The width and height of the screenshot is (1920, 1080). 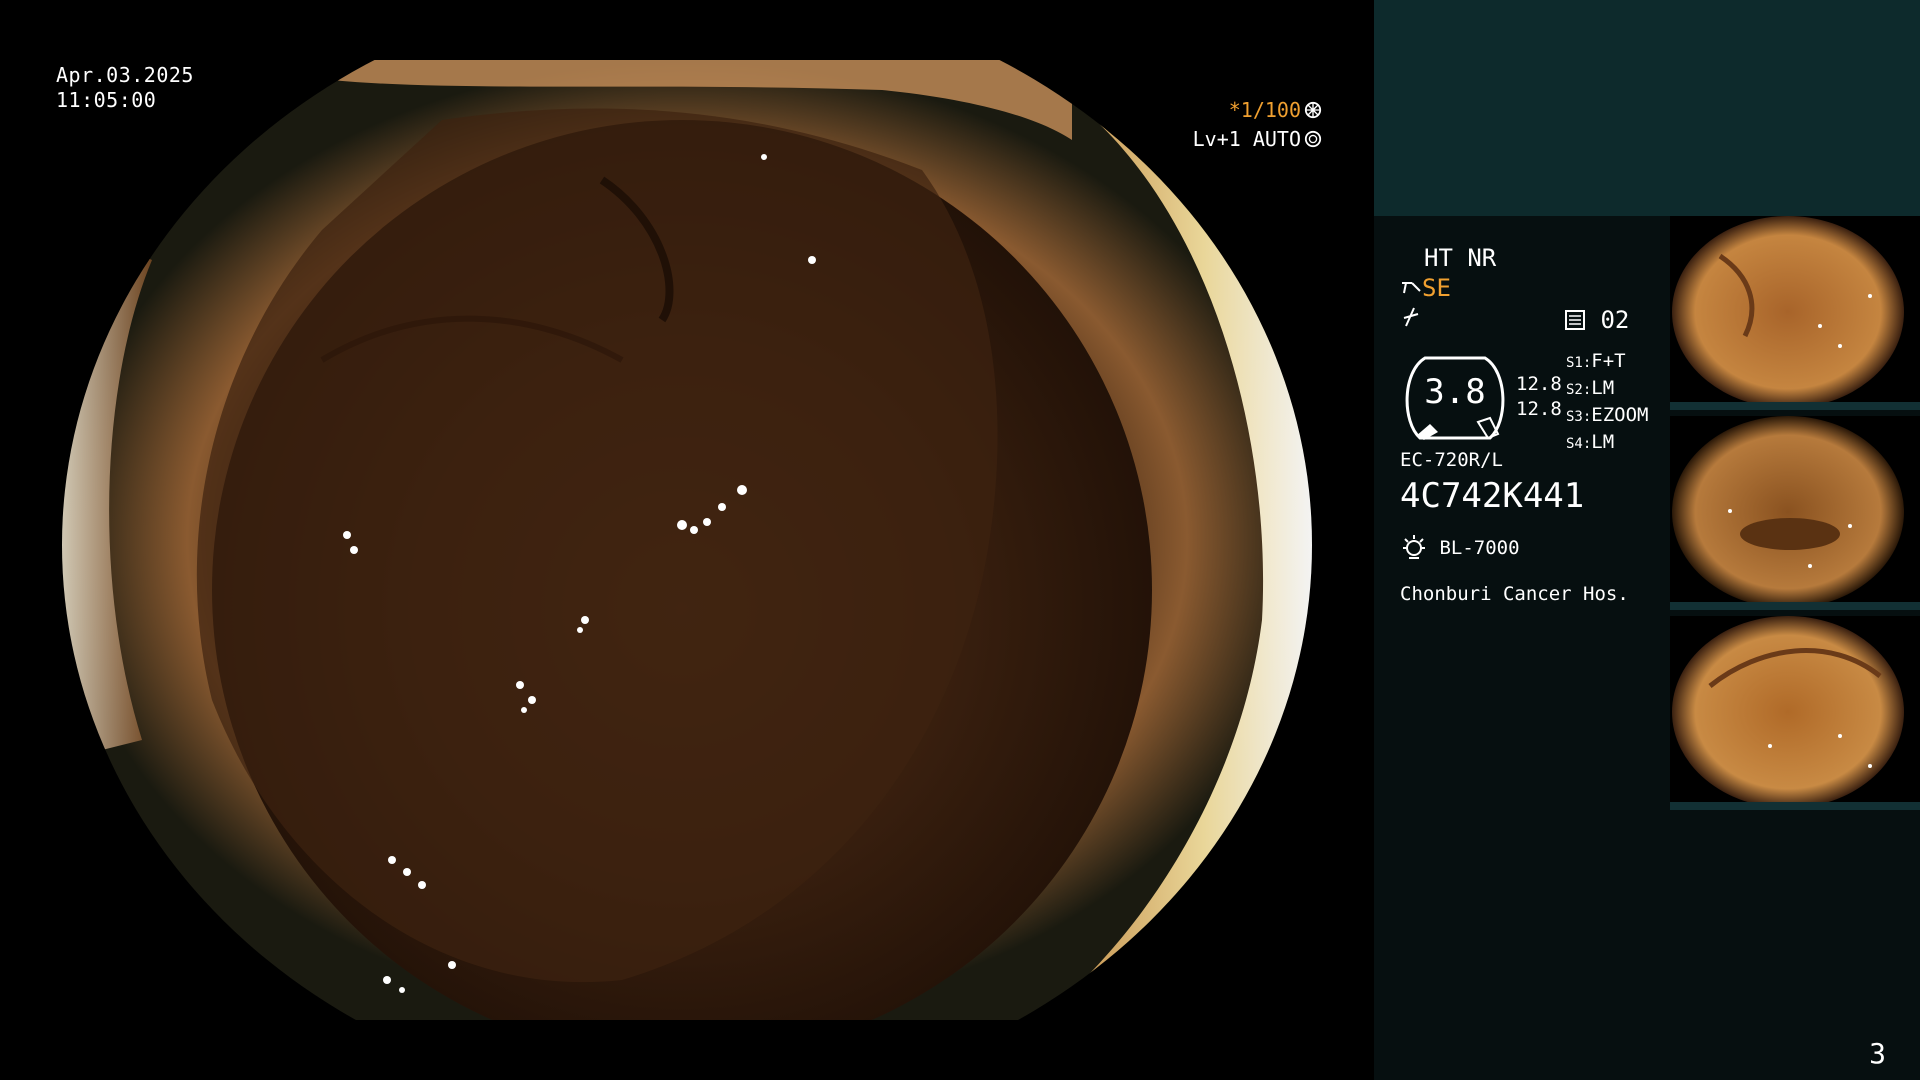 What do you see at coordinates (1539, 409) in the screenshot?
I see `gauge-side-bottom: 12.8` at bounding box center [1539, 409].